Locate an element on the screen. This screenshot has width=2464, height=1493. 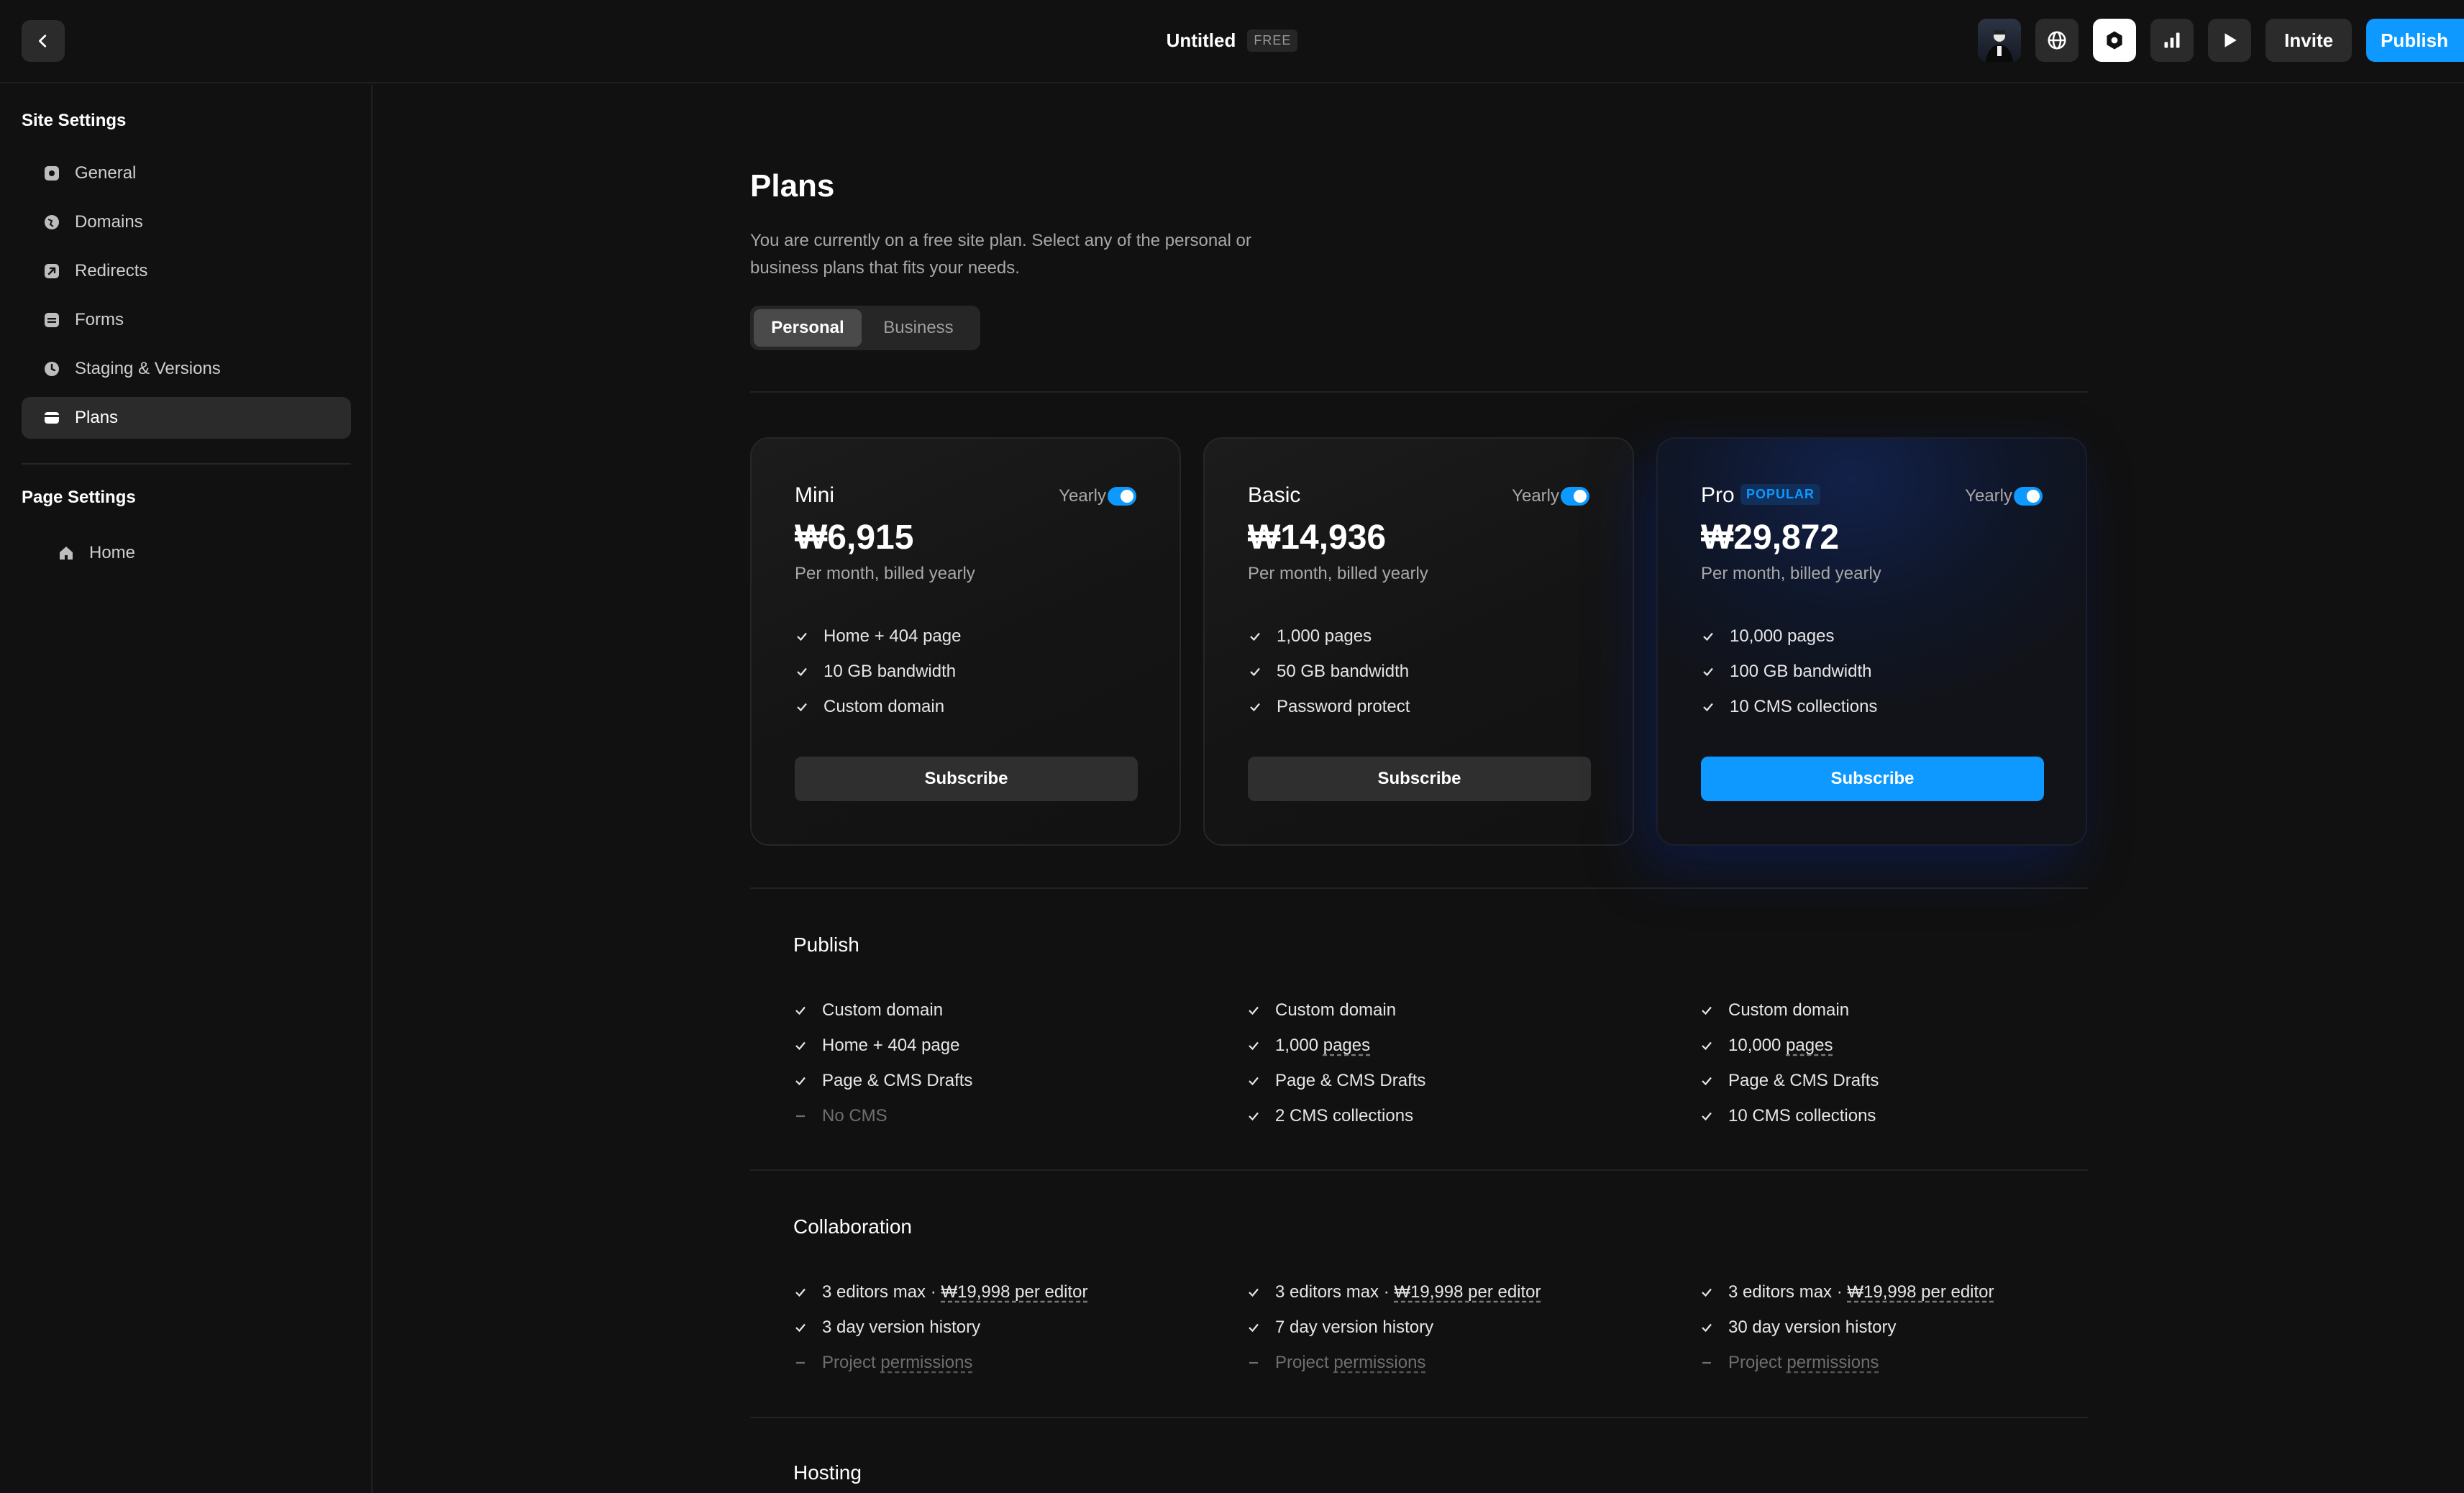
list-item: 3 day version history is located at coordinates (940, 1327).